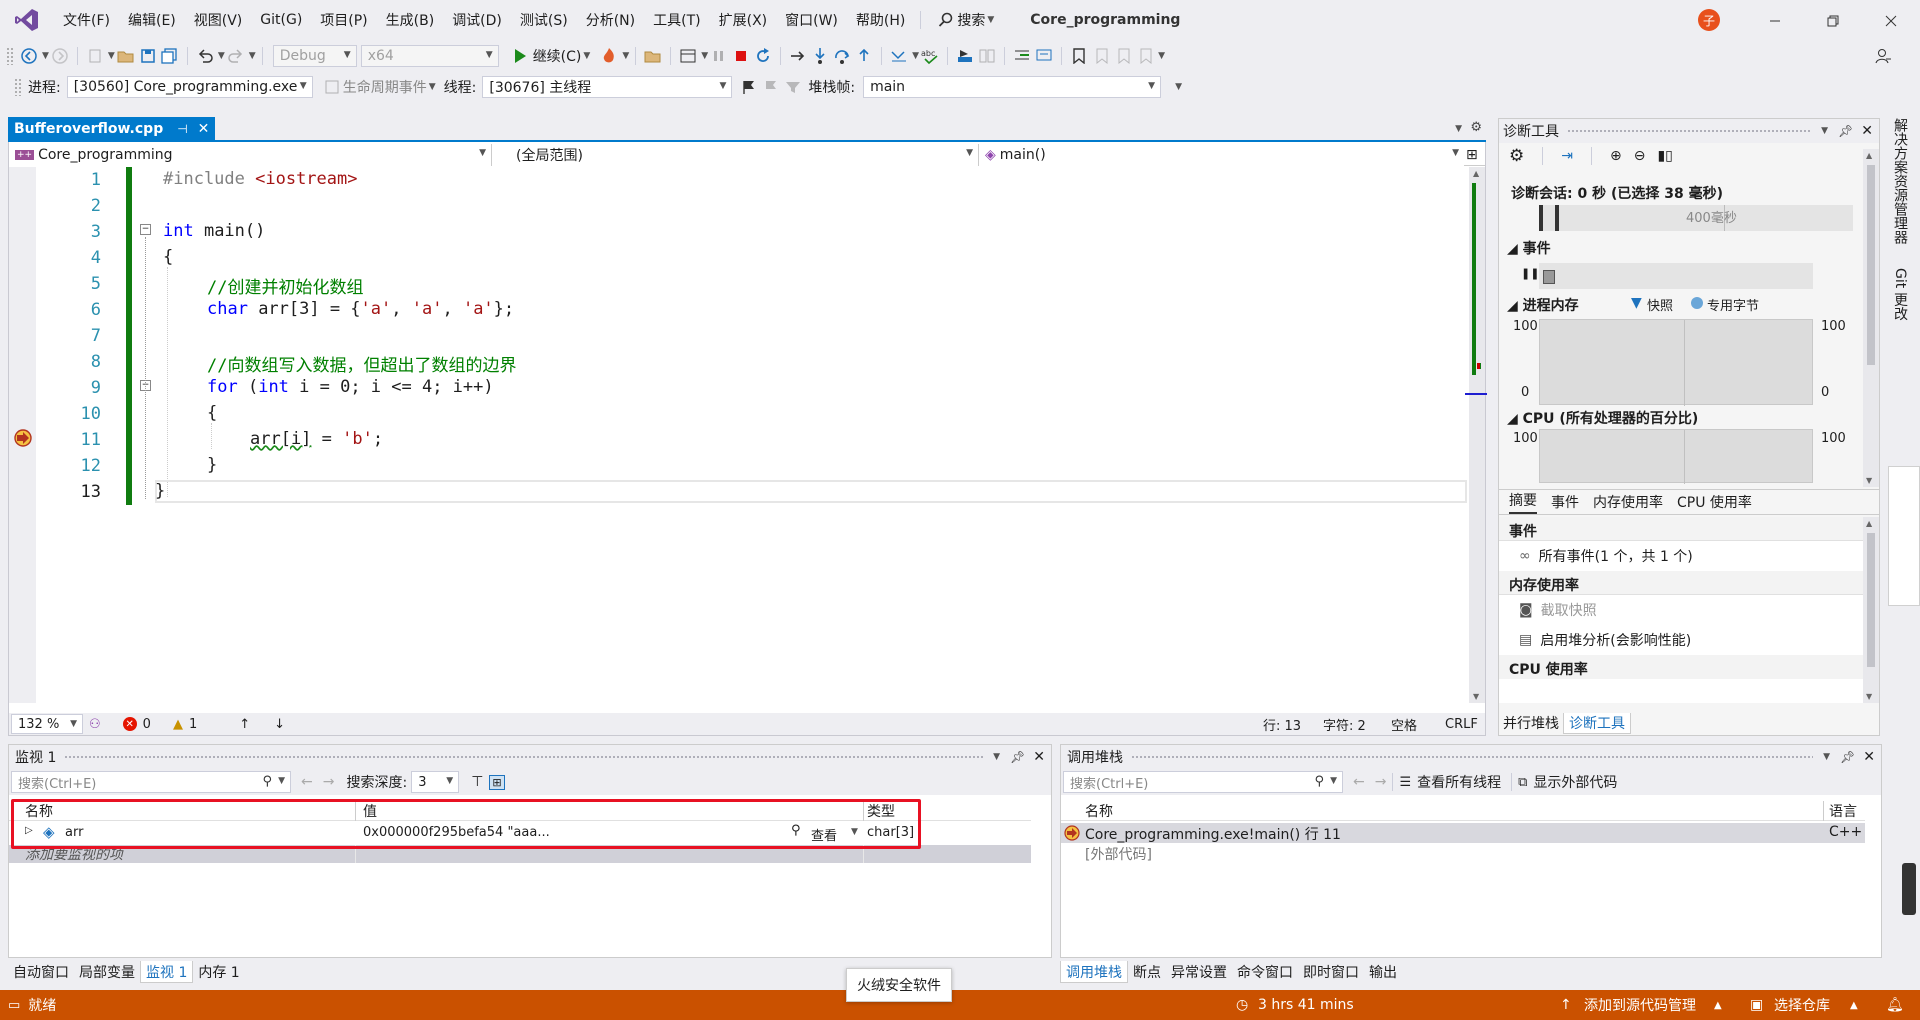  I want to click on add-to-source-control-button: 添加到源代码管理, so click(1640, 1005).